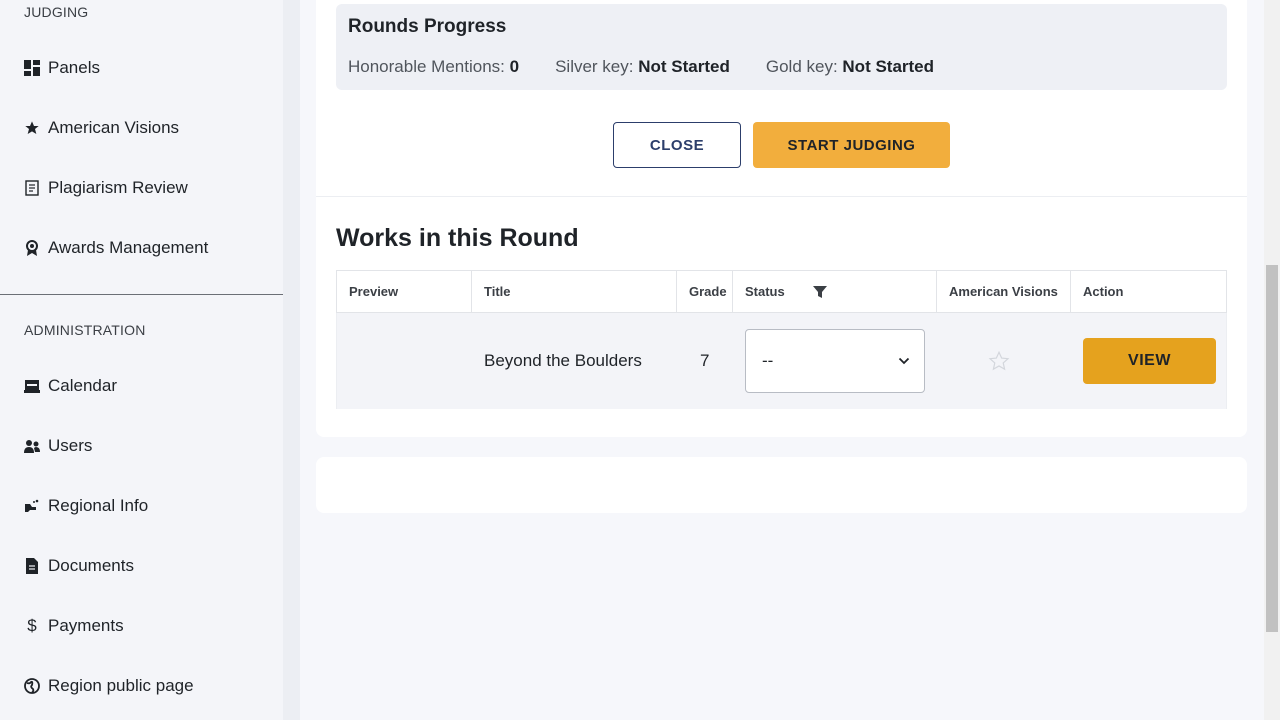  I want to click on gold-key-label: Gold key:, so click(801, 66).